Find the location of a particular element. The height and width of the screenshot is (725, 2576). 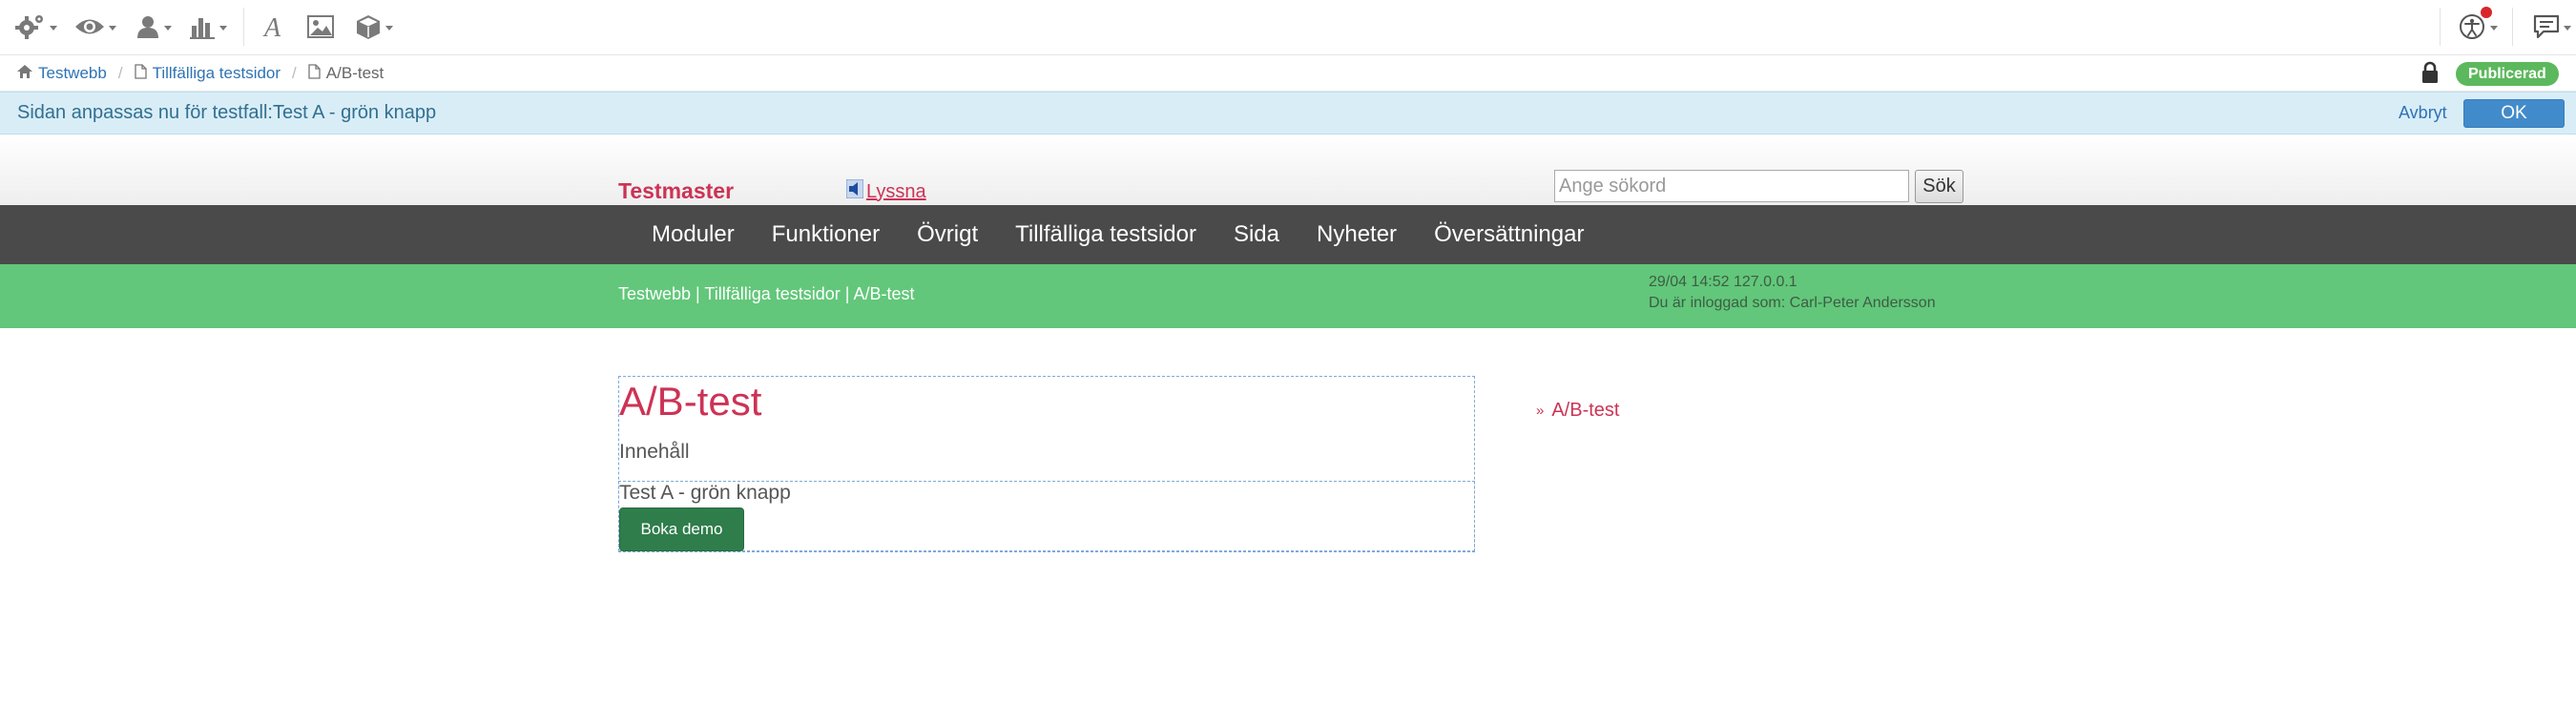

breadcrumb-item-home: Testwebb is located at coordinates (62, 74).